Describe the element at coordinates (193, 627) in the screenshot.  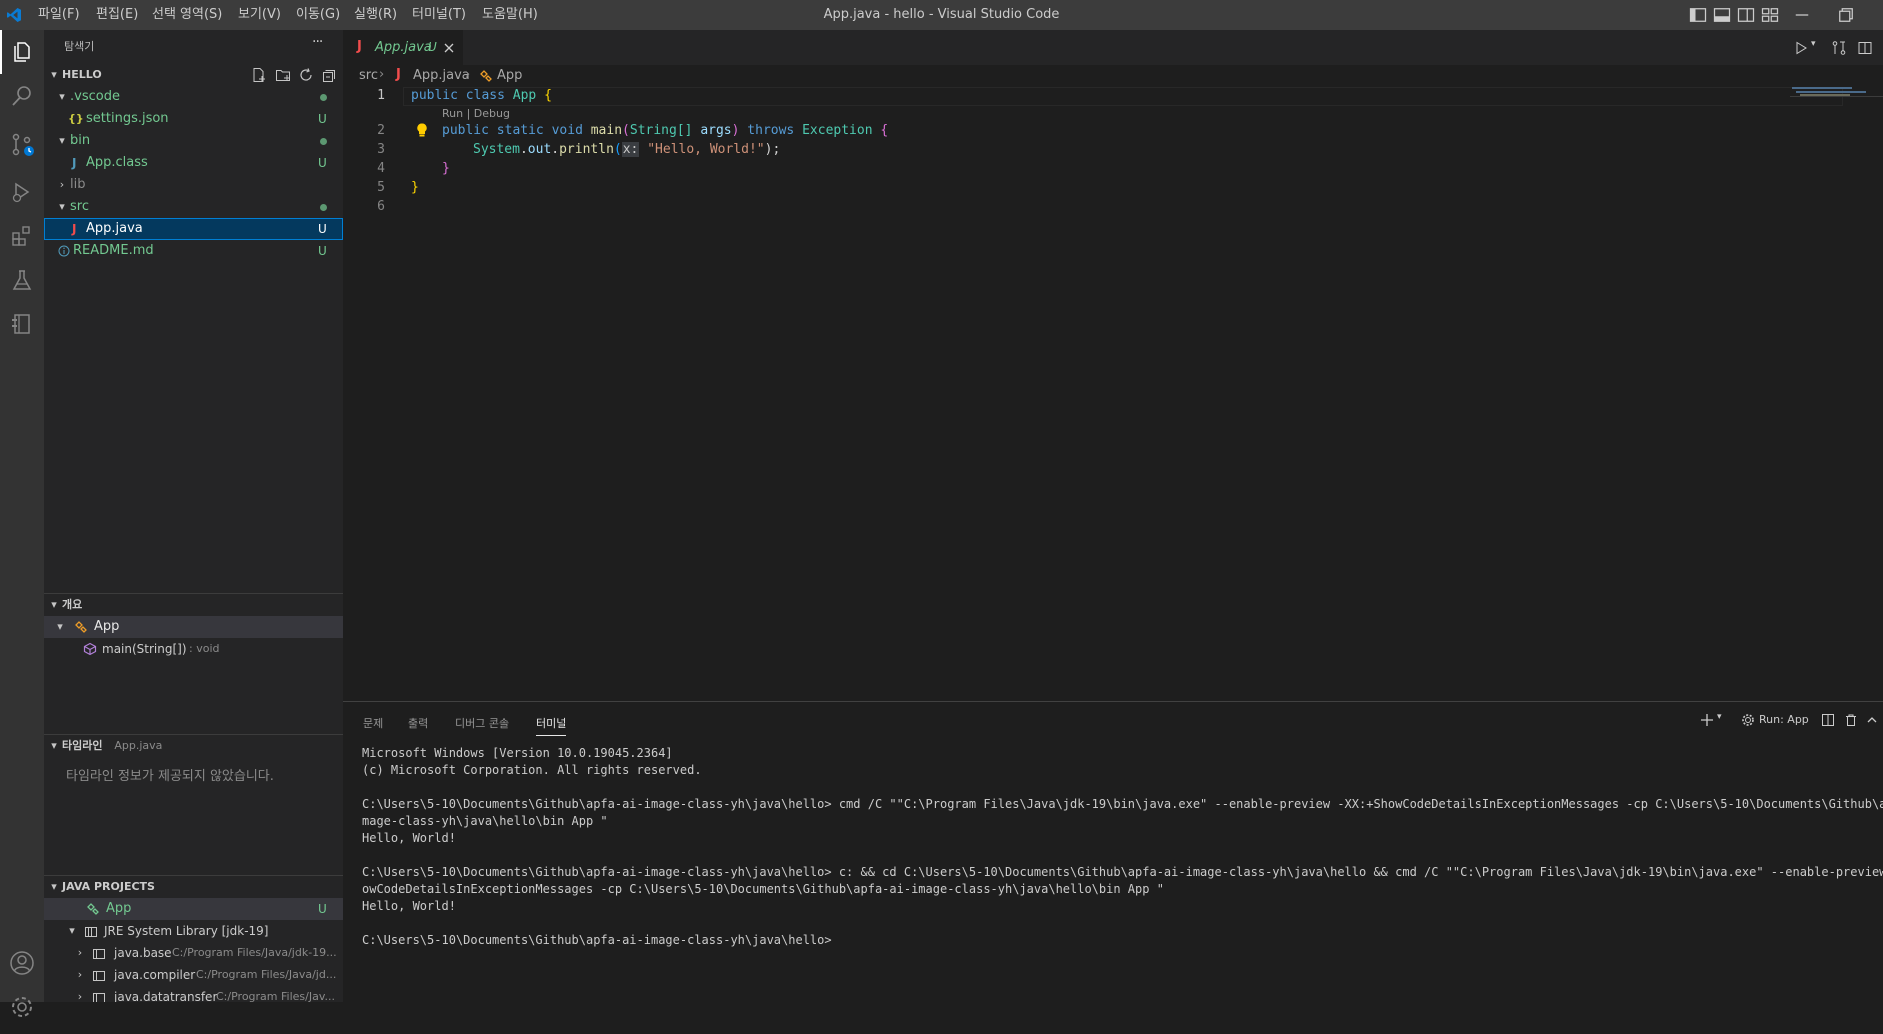
I see `outline-item-class: ▾ App` at that location.